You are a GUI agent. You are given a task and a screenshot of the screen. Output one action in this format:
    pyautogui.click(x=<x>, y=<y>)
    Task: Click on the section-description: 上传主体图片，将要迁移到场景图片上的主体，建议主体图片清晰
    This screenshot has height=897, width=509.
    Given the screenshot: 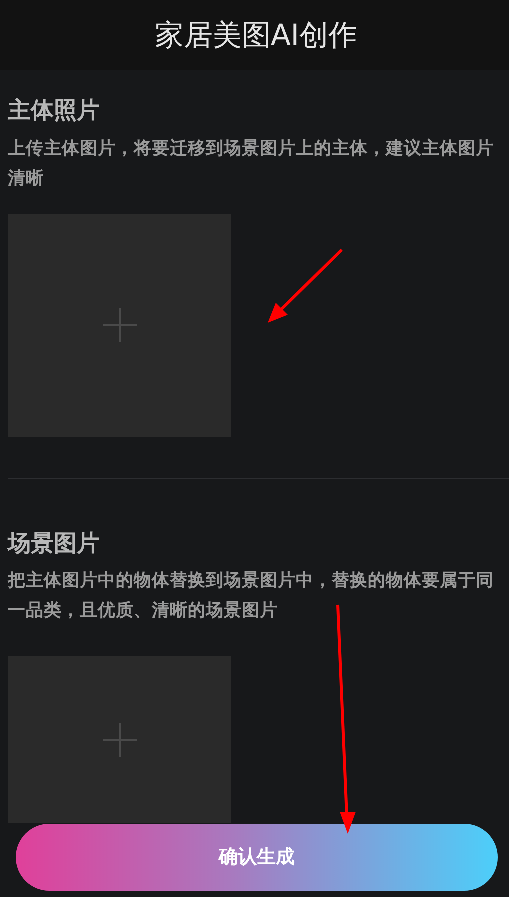 What is the action you would take?
    pyautogui.click(x=251, y=164)
    